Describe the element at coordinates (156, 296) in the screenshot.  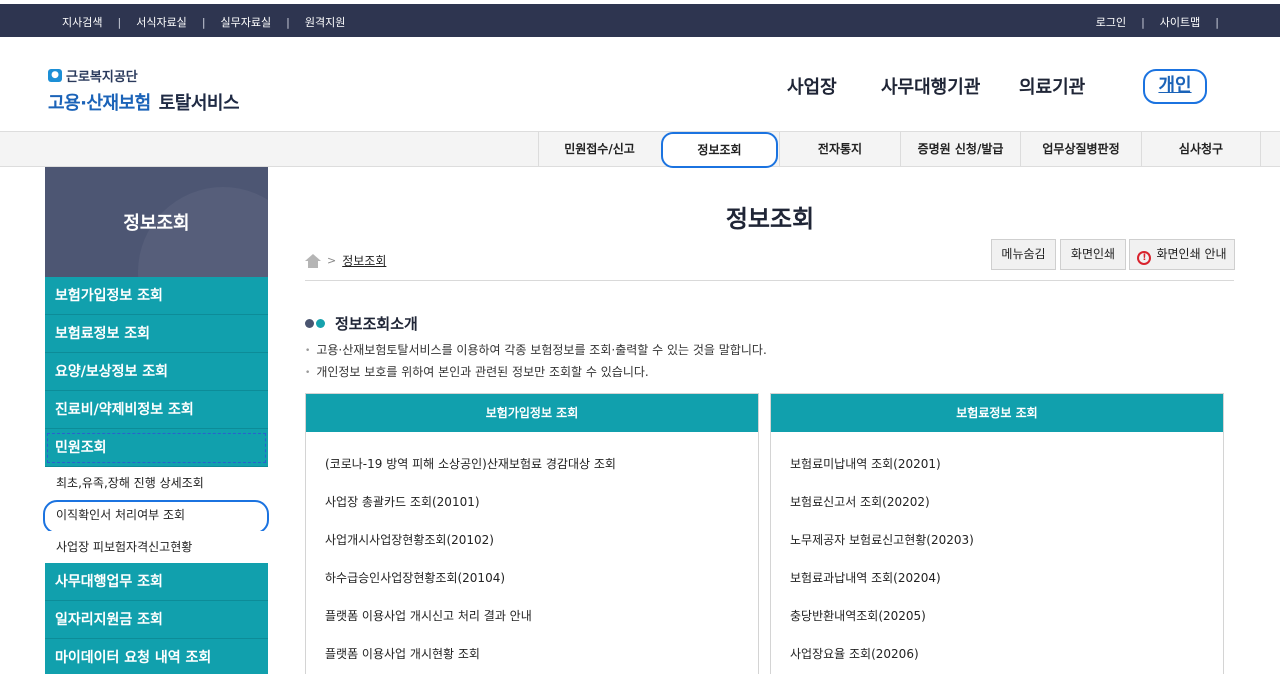
I see `sidebar-item-insurance-join: 보험가입정보 조회` at that location.